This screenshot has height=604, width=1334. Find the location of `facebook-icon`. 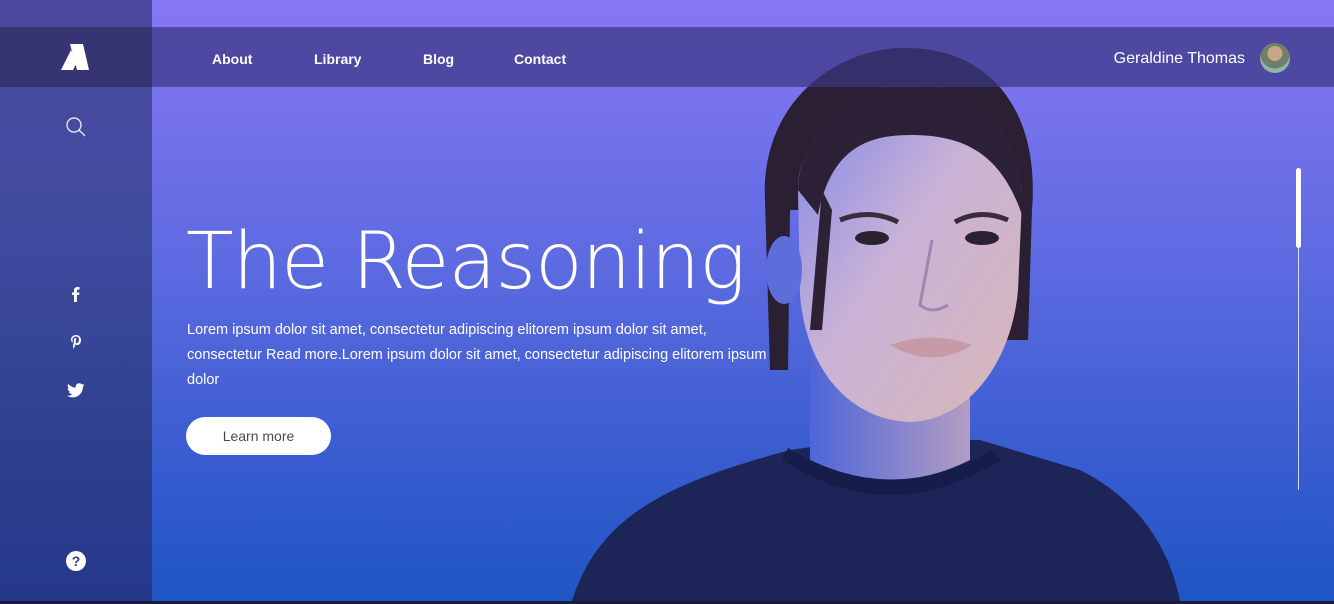

facebook-icon is located at coordinates (76, 294).